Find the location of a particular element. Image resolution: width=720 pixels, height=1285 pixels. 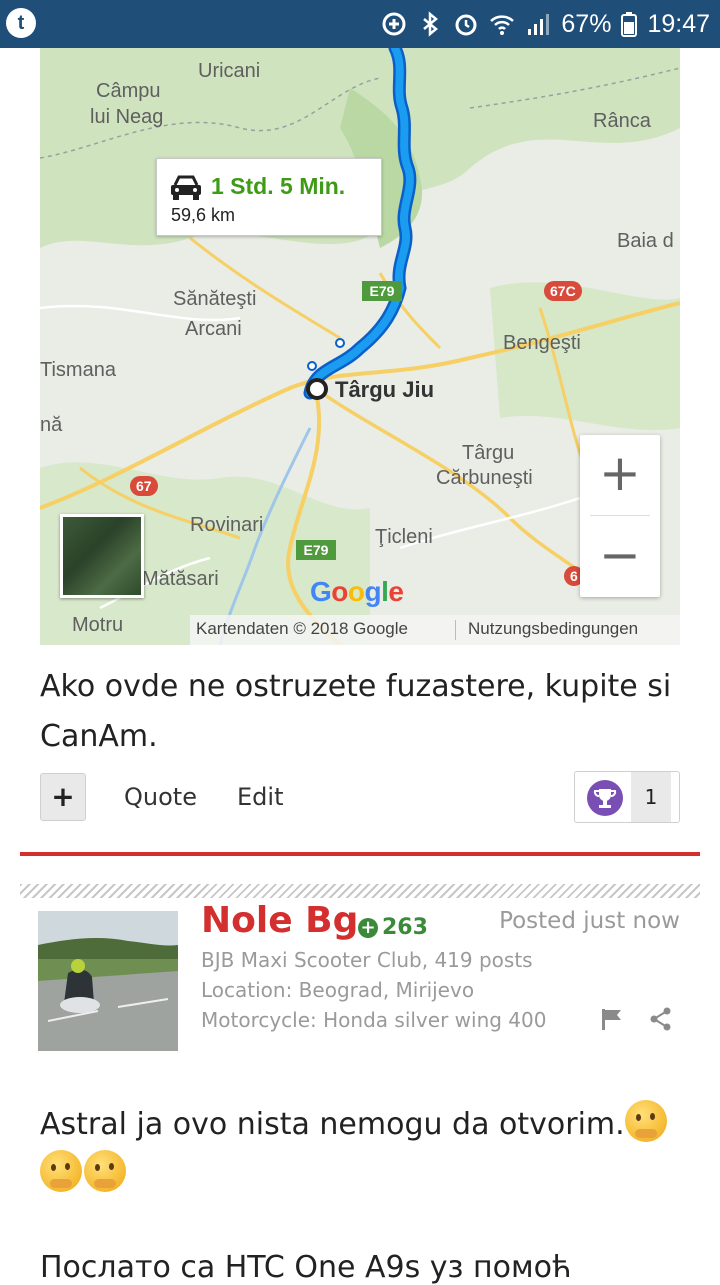

map-label-motru: Motru is located at coordinates (98, 625).